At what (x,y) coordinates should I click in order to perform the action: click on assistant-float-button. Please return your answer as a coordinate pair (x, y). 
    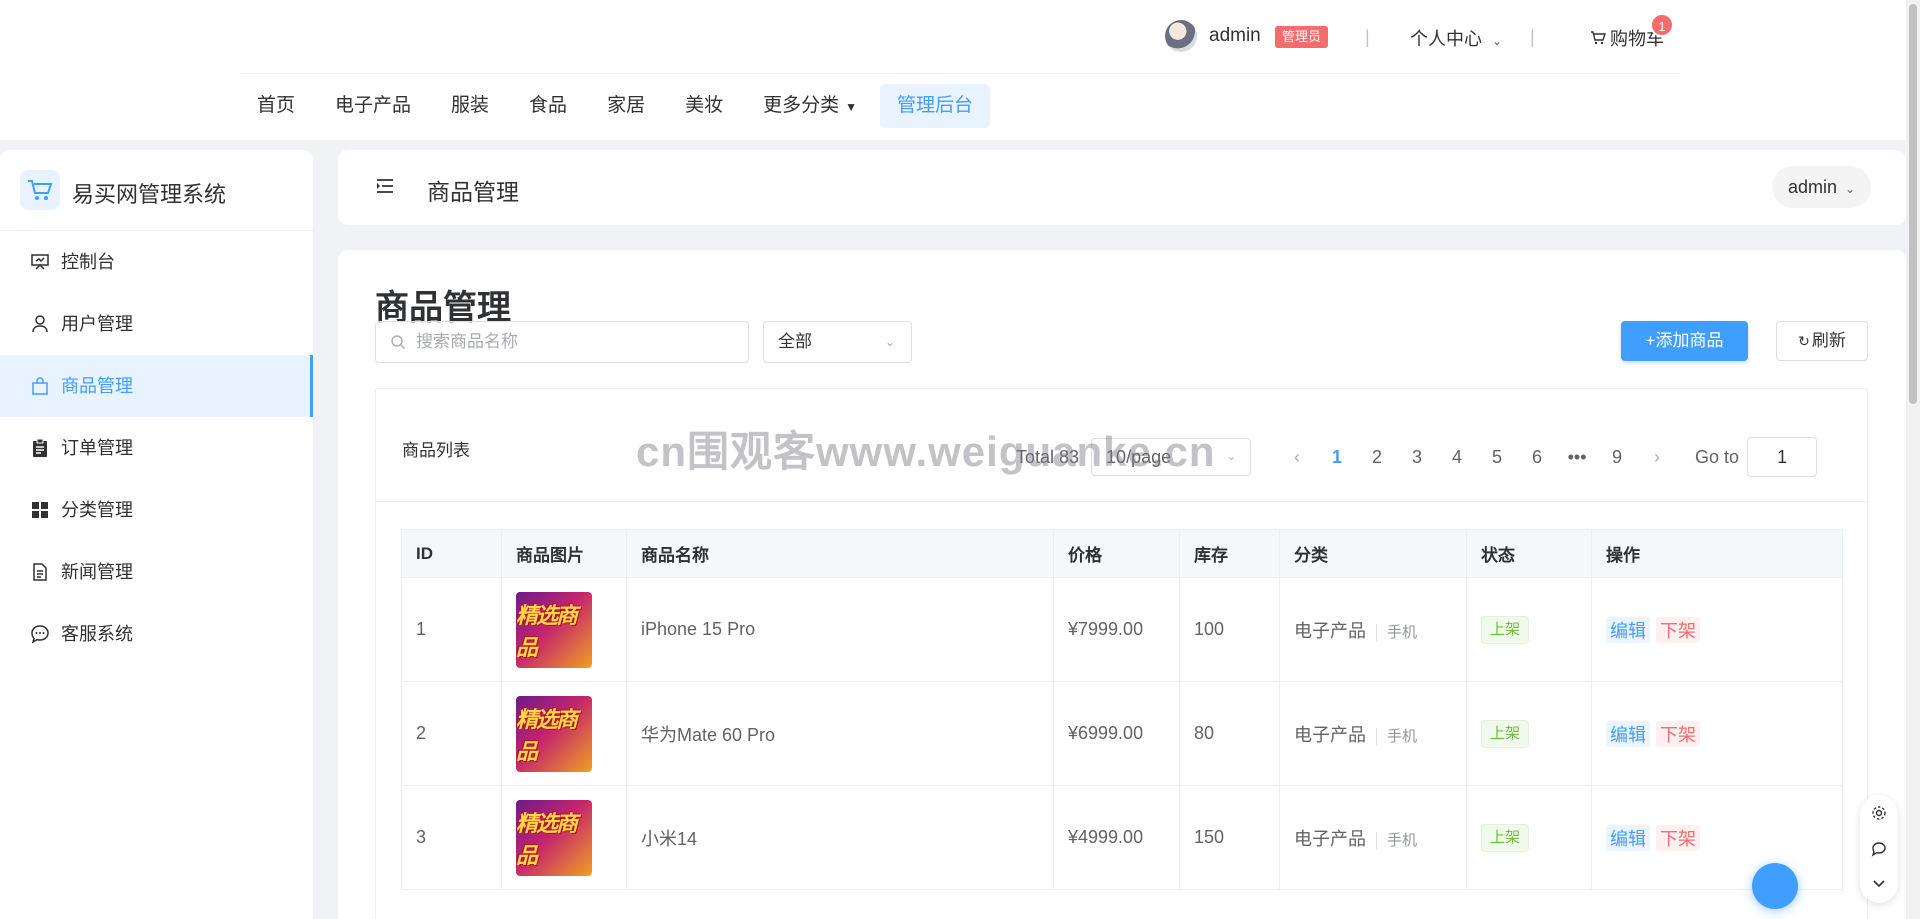
    Looking at the image, I should click on (1775, 886).